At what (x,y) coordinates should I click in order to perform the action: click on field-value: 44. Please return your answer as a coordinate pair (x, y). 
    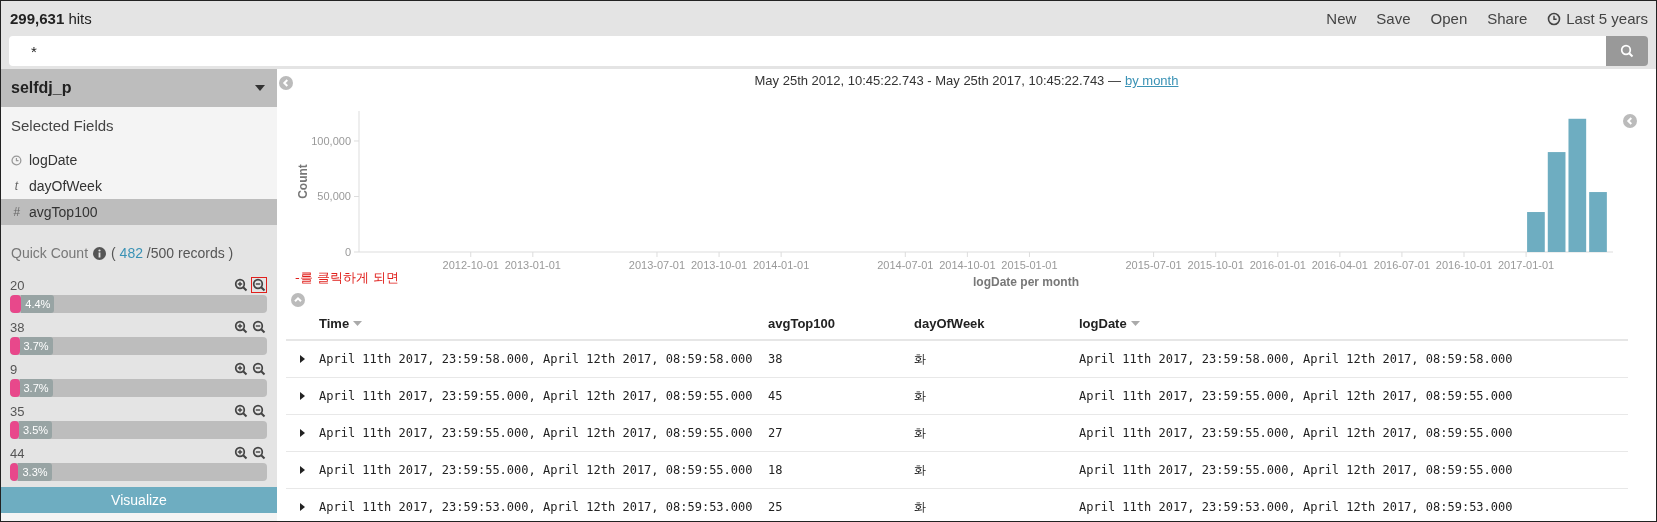
    Looking at the image, I should click on (17, 453).